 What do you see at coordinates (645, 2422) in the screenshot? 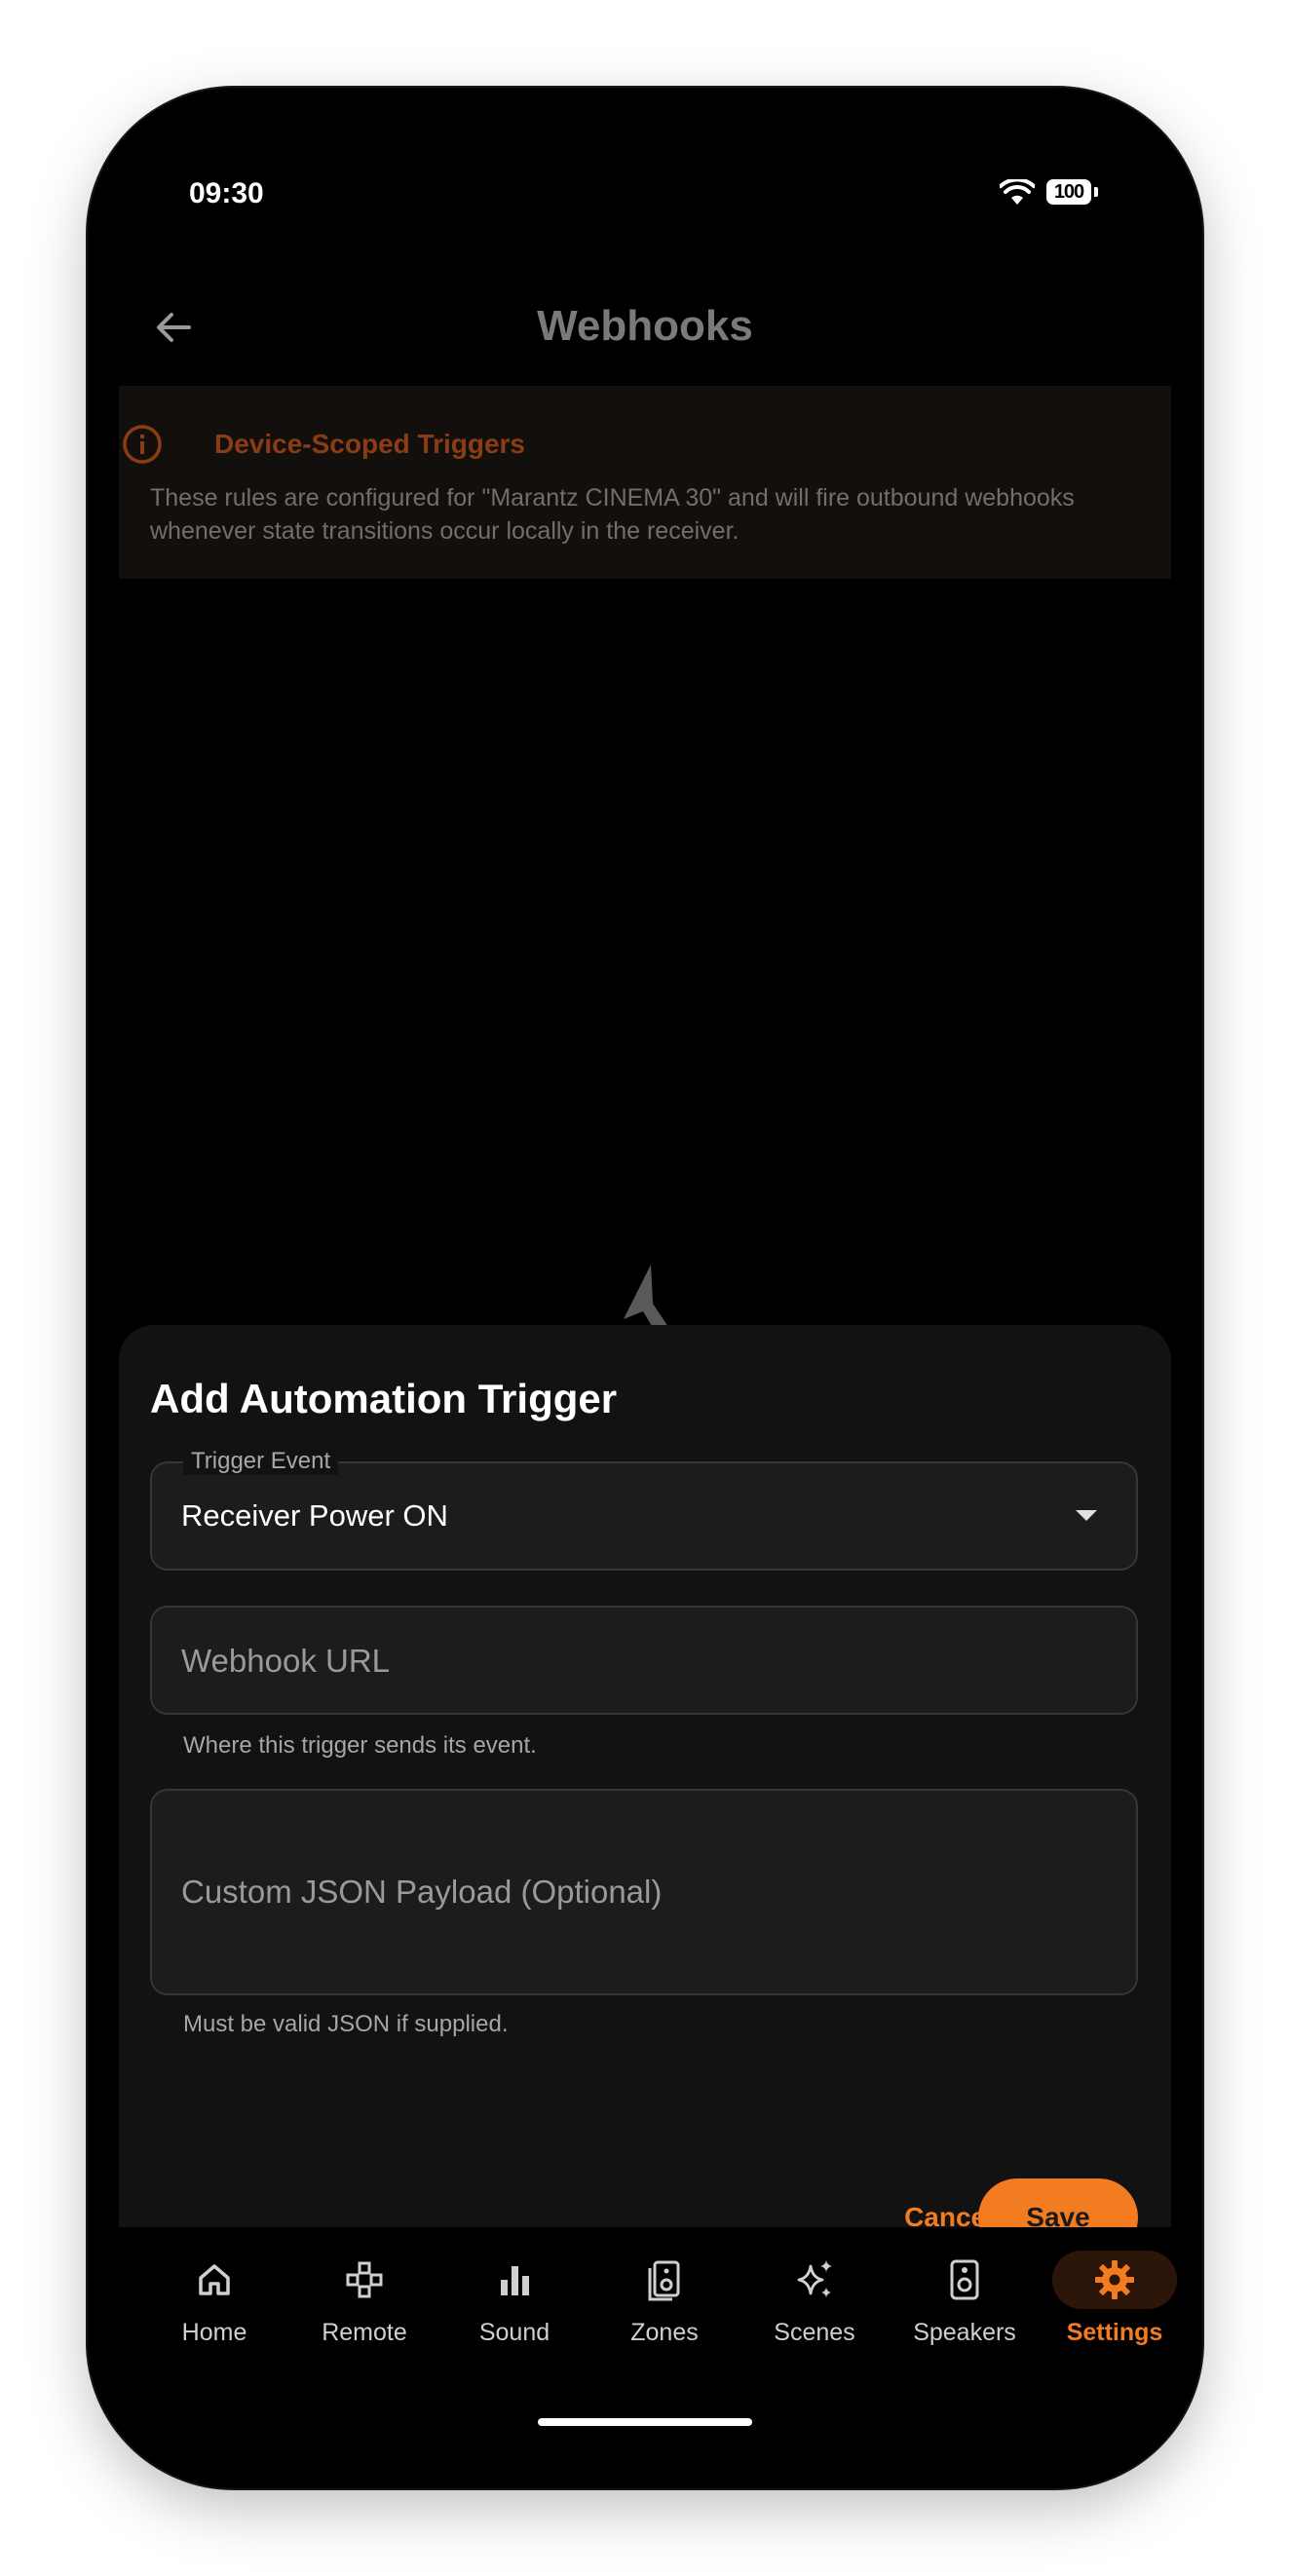
I see `home-indicator` at bounding box center [645, 2422].